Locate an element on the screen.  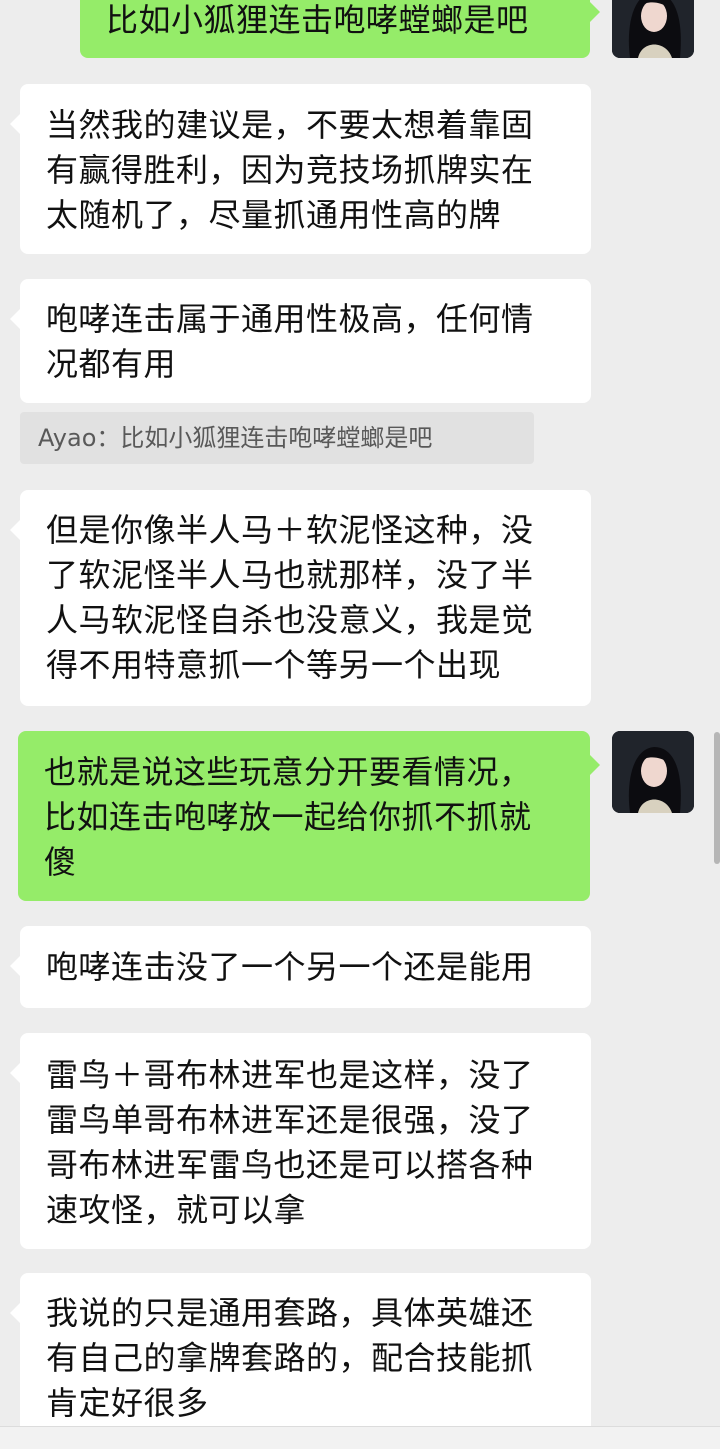
scrollbar is located at coordinates (717, 798).